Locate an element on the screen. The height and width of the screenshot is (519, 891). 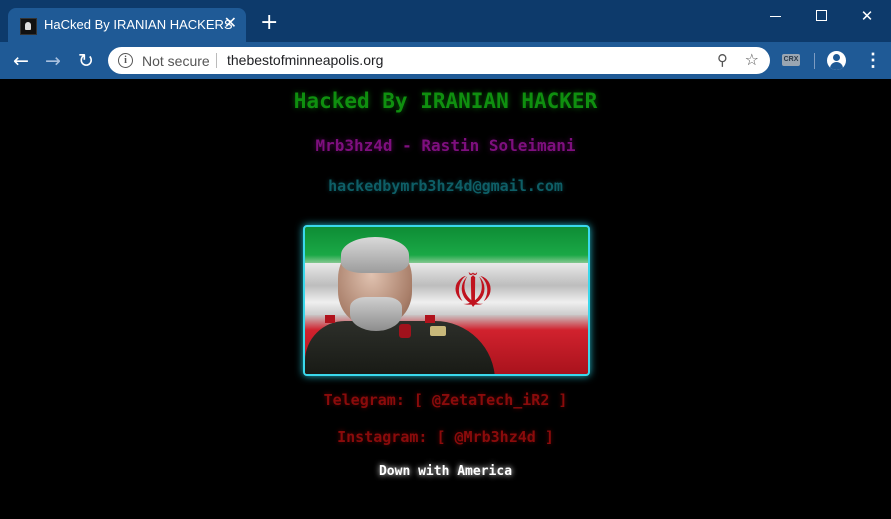
tab-close-icon: ✕ is located at coordinates (230, 24).